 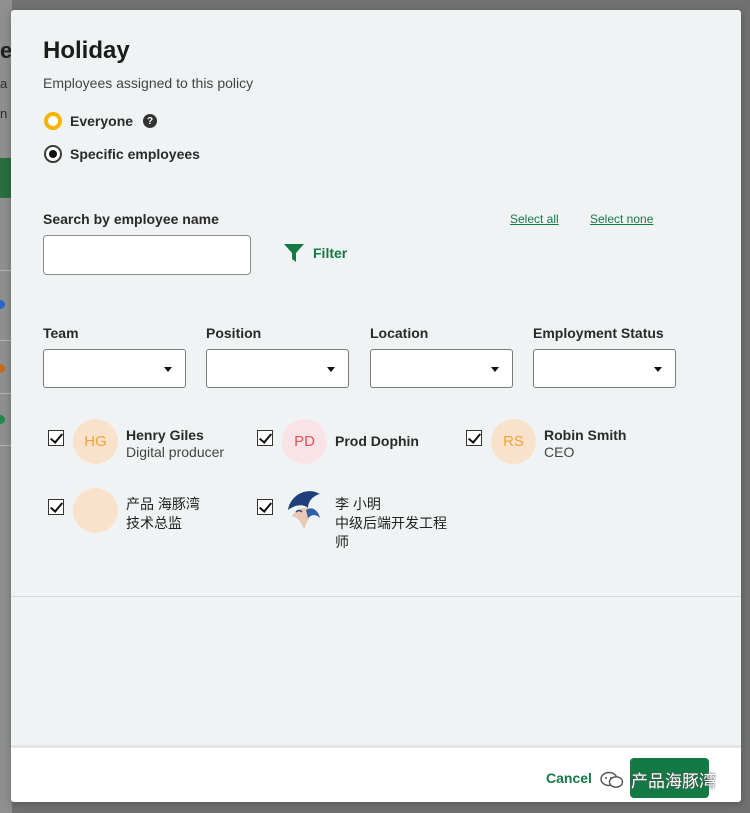 What do you see at coordinates (598, 333) in the screenshot?
I see `employment-status-filter-label: Employment Status` at bounding box center [598, 333].